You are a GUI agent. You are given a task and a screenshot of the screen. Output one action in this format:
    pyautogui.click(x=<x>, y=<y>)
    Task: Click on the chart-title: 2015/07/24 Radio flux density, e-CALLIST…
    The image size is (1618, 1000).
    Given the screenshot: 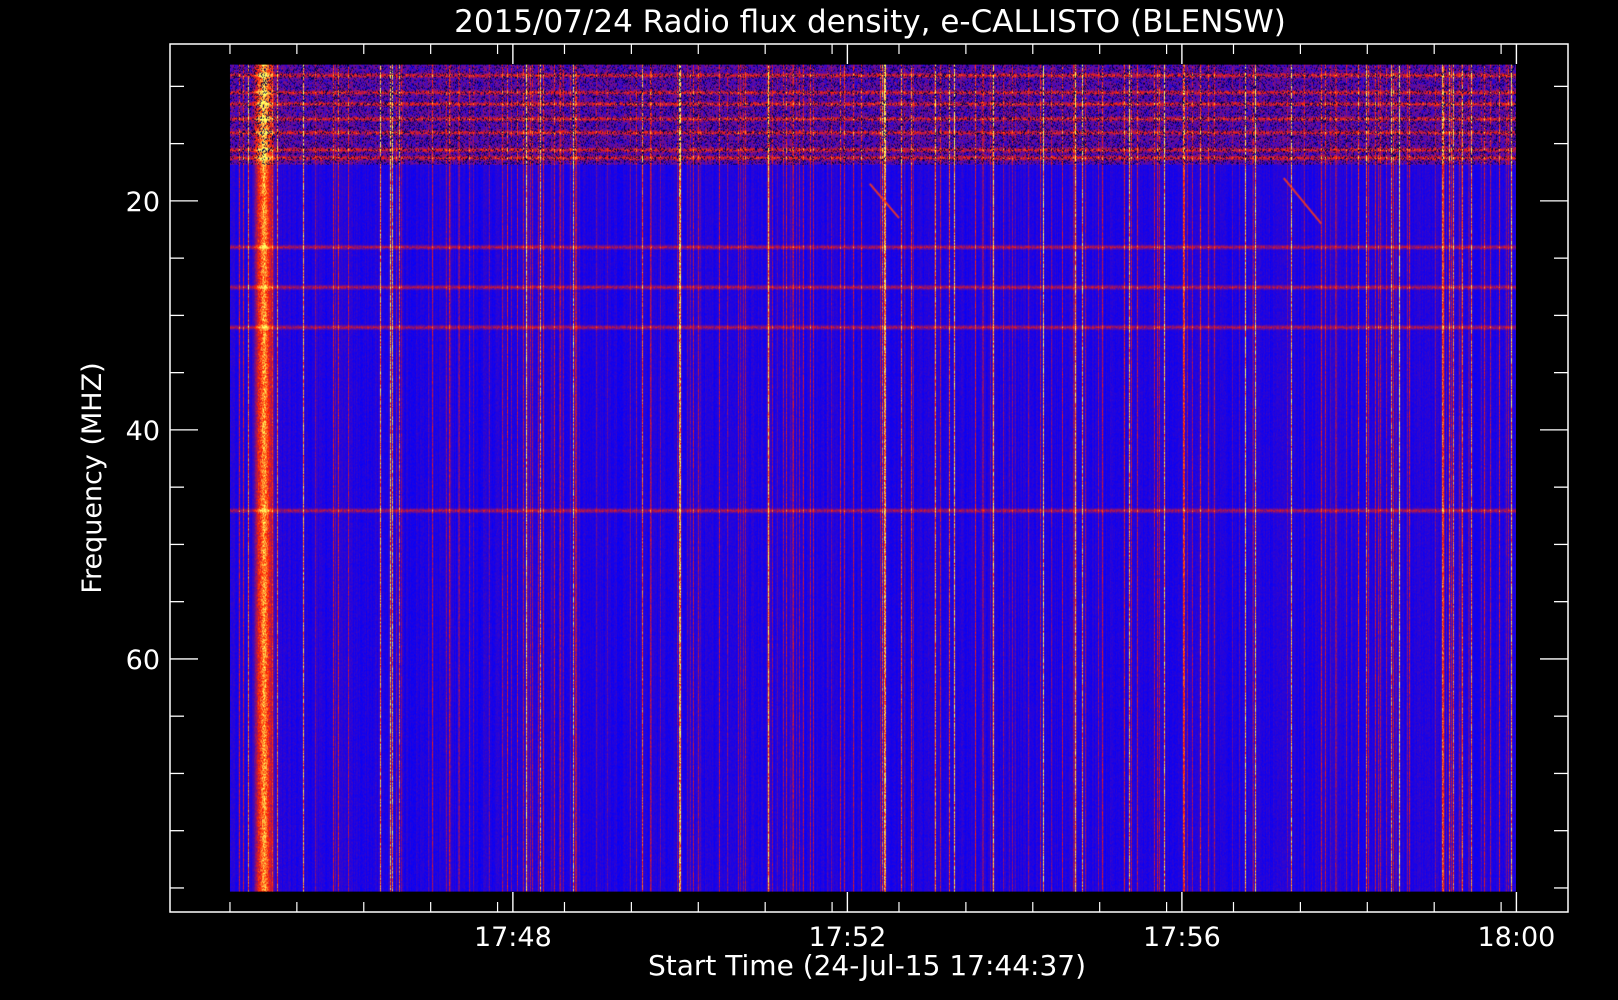 What is the action you would take?
    pyautogui.click(x=870, y=22)
    